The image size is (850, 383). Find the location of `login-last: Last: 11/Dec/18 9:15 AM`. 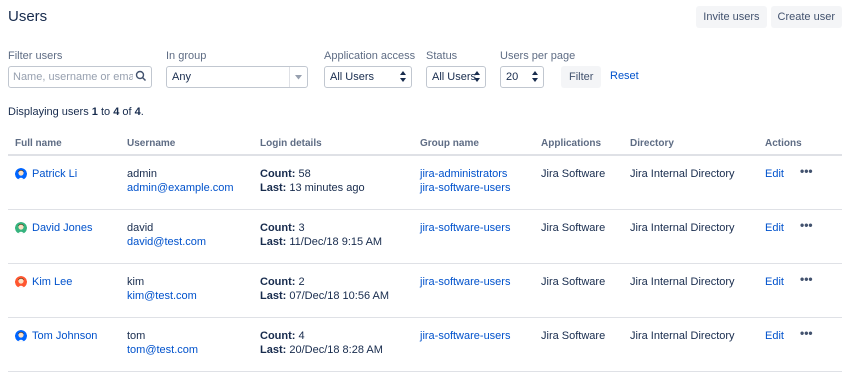

login-last: Last: 11/Dec/18 9:15 AM is located at coordinates (321, 242).